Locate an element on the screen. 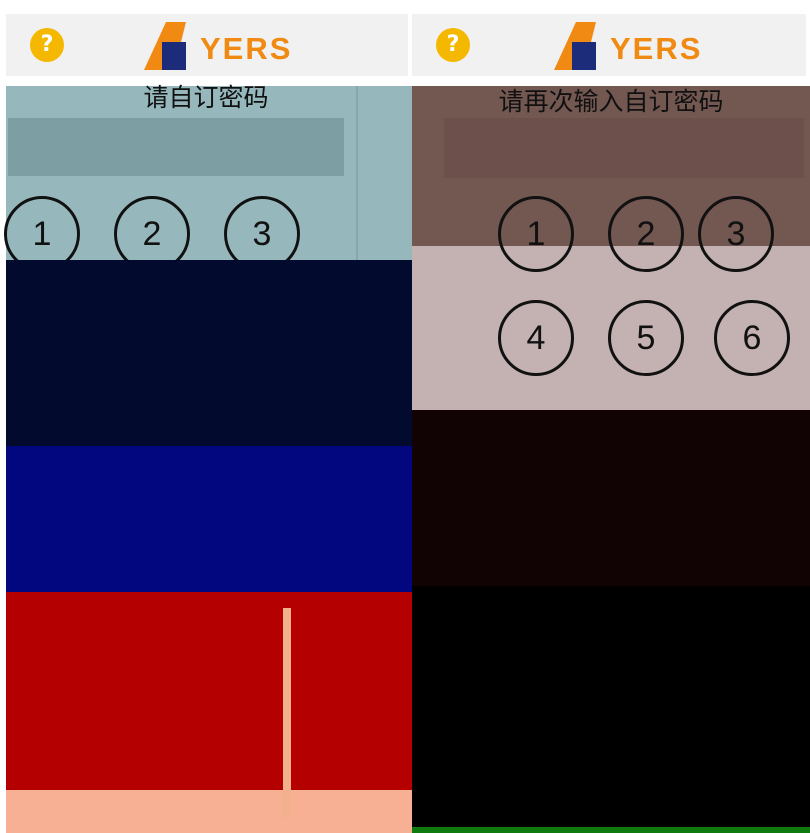 The height and width of the screenshot is (833, 810). glitch-strip is located at coordinates (611, 830).